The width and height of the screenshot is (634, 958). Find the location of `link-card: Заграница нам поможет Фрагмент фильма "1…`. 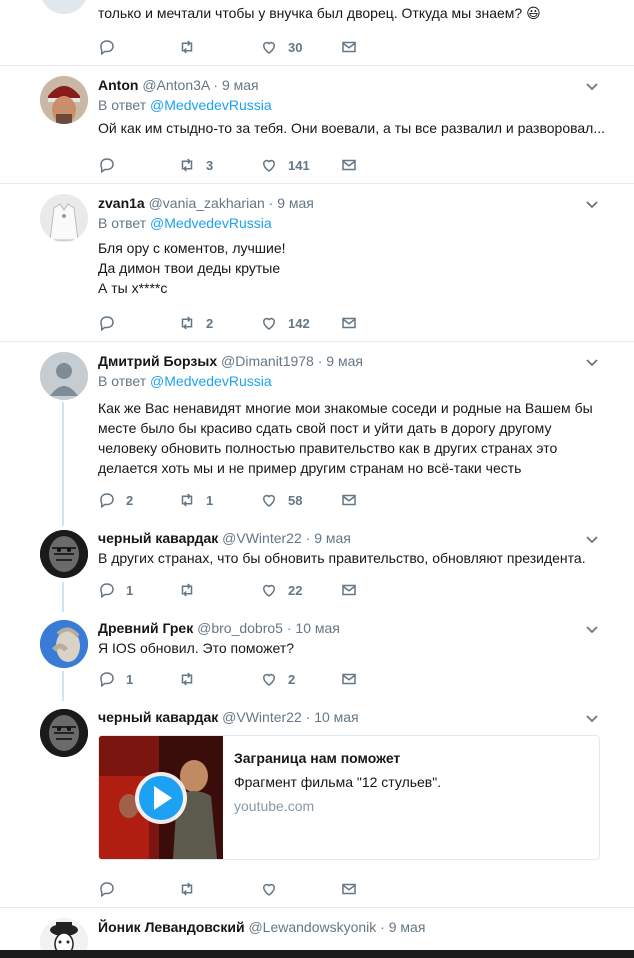

link-card: Заграница нам поможет Фрагмент фильма "1… is located at coordinates (349, 797).